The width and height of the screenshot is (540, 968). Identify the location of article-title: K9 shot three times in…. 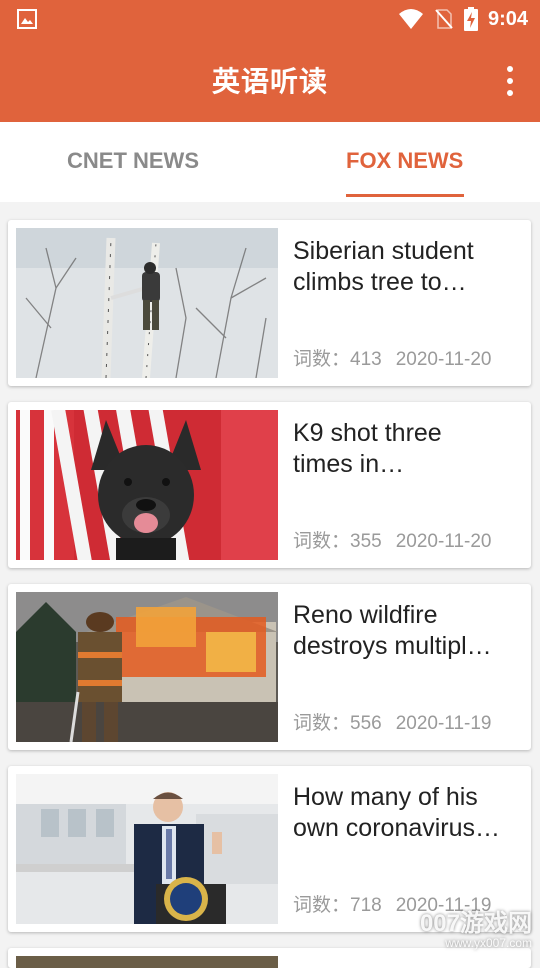
(367, 448).